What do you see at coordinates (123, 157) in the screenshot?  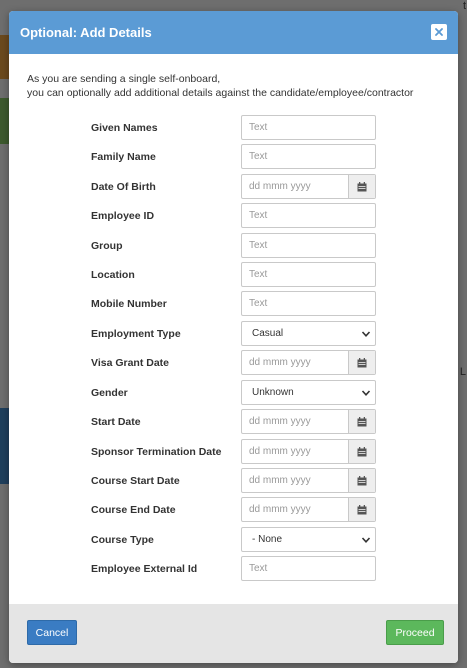 I see `family-name-label: Family Name` at bounding box center [123, 157].